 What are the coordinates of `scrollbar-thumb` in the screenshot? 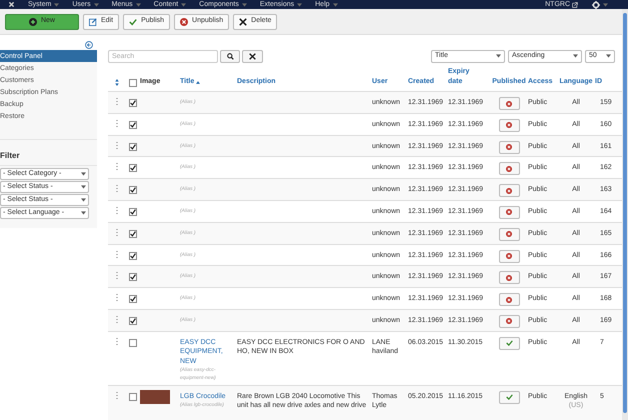 It's located at (625, 213).